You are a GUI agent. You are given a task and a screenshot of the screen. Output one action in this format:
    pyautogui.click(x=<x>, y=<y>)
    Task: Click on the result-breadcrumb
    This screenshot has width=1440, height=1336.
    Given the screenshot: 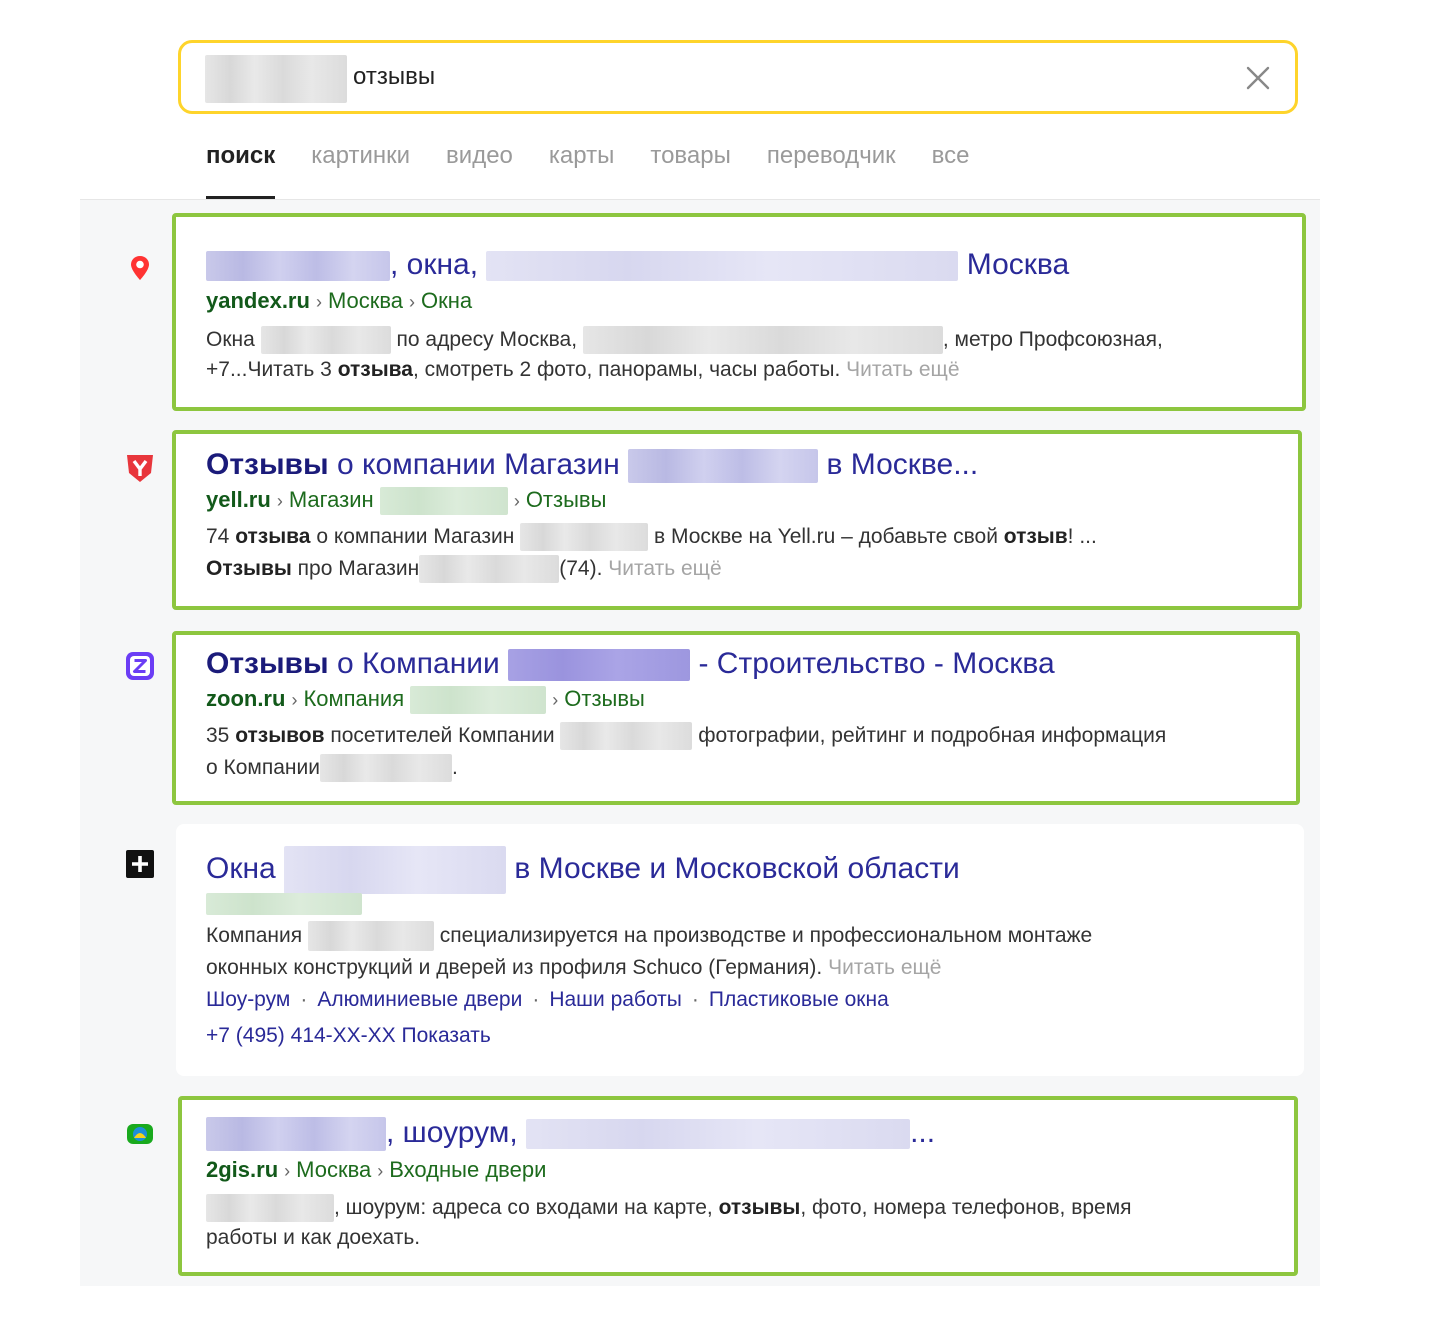 What is the action you would take?
    pyautogui.click(x=284, y=903)
    